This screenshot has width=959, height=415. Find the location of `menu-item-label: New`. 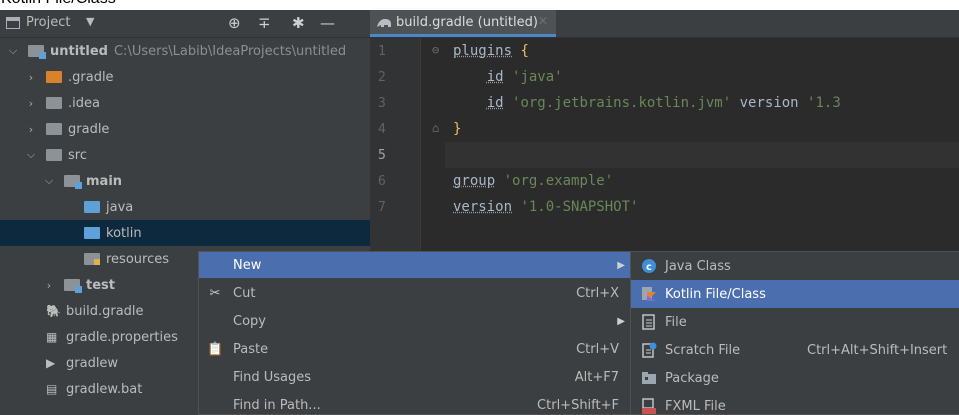

menu-item-label: New is located at coordinates (247, 265).